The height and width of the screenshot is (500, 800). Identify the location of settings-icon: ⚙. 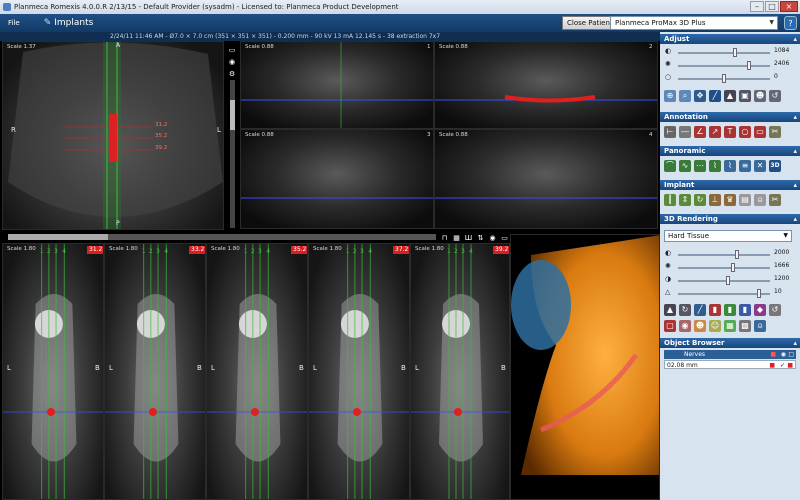
(232, 74).